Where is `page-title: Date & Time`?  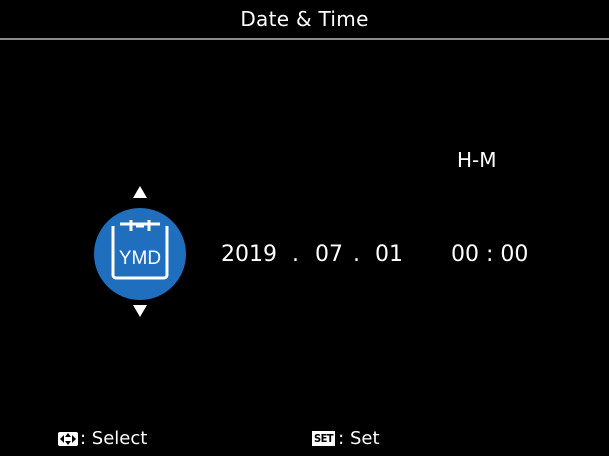
page-title: Date & Time is located at coordinates (304, 19).